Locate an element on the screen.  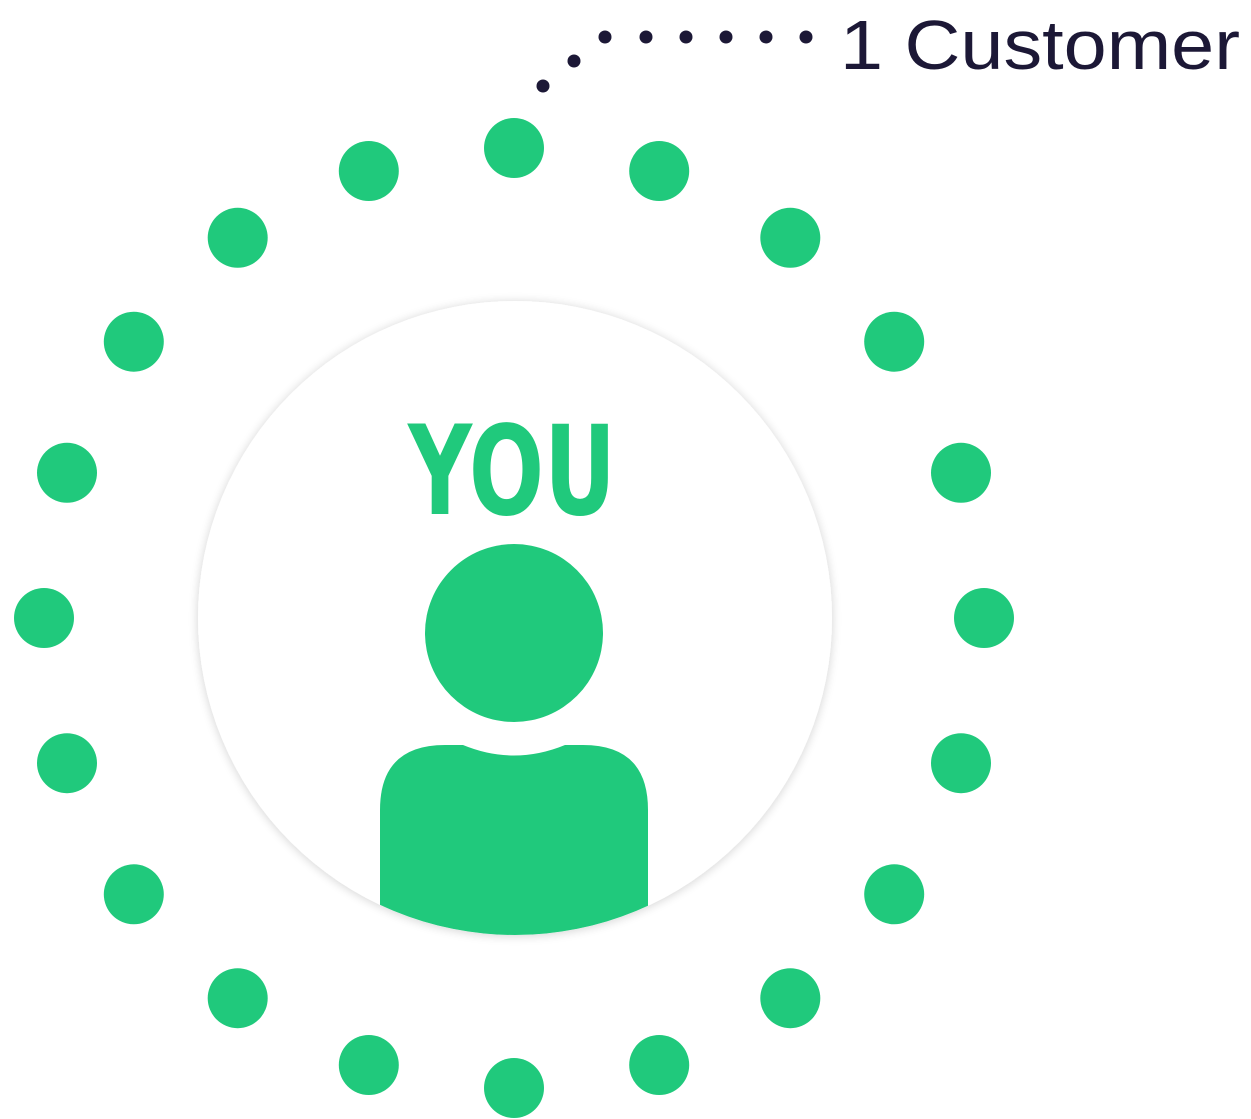
you-label: YOU is located at coordinates (511, 472).